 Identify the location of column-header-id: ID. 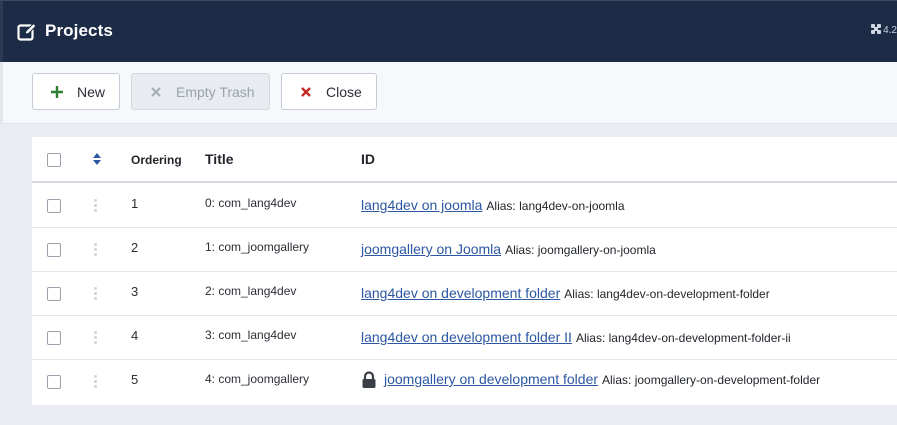
(368, 159).